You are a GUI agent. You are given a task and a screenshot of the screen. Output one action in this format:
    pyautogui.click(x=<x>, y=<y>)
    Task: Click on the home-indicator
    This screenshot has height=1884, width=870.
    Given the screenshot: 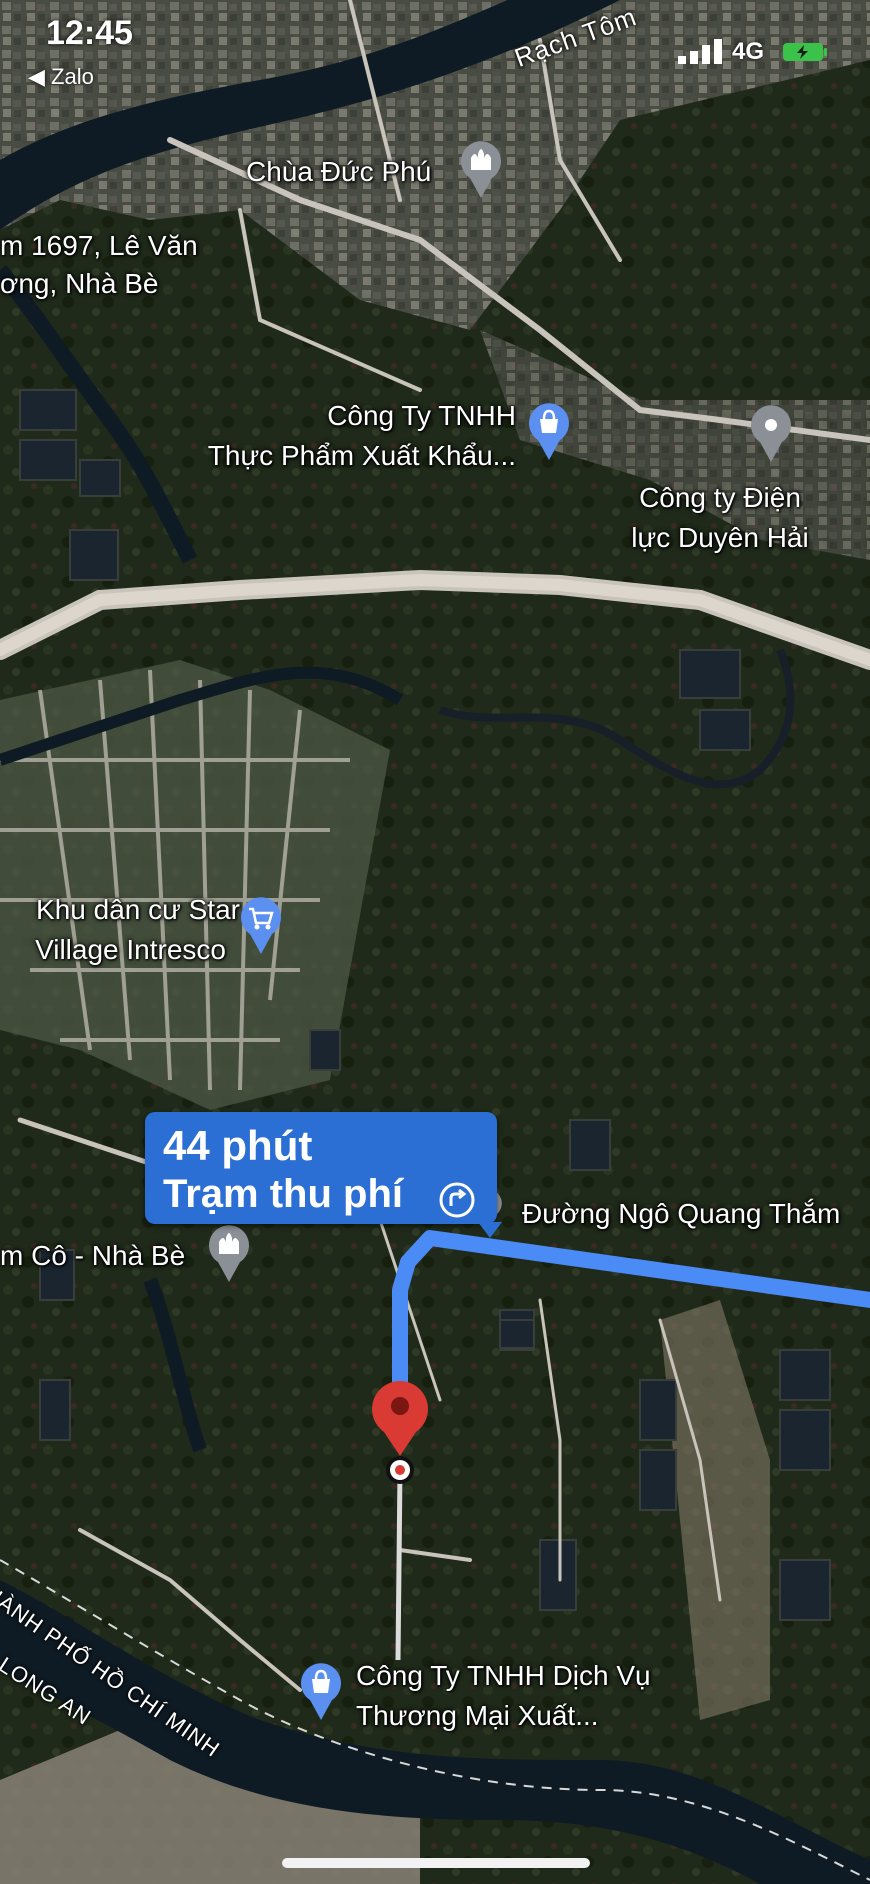 What is the action you would take?
    pyautogui.click(x=436, y=1863)
    